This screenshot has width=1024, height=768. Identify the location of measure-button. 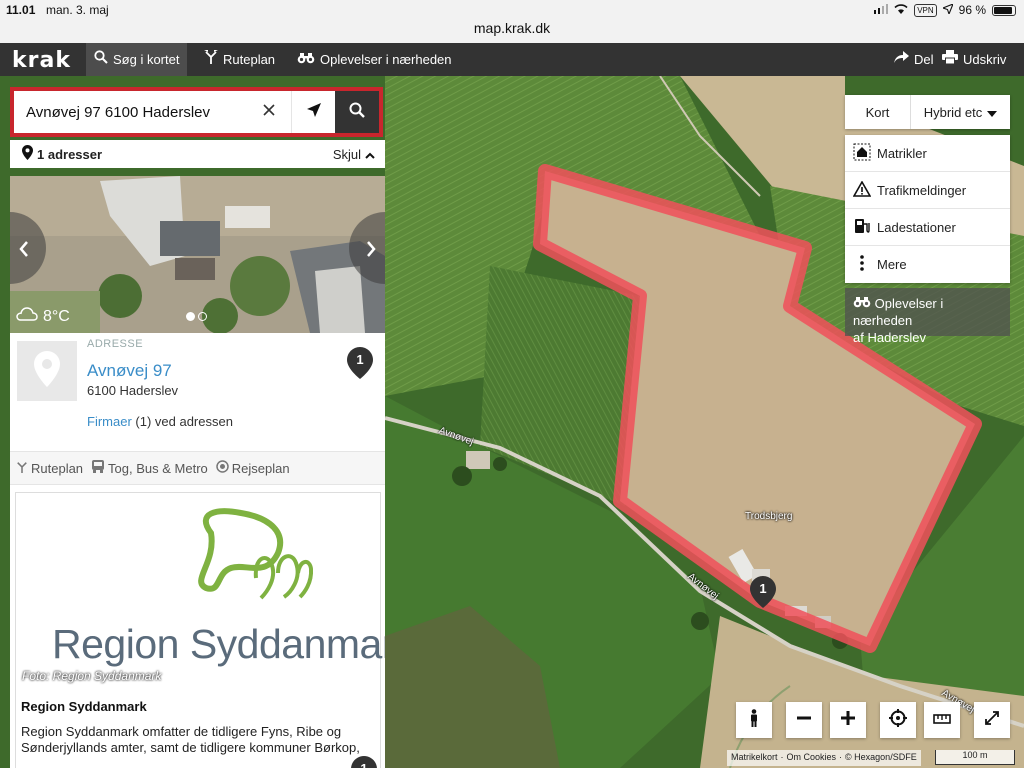
(942, 720).